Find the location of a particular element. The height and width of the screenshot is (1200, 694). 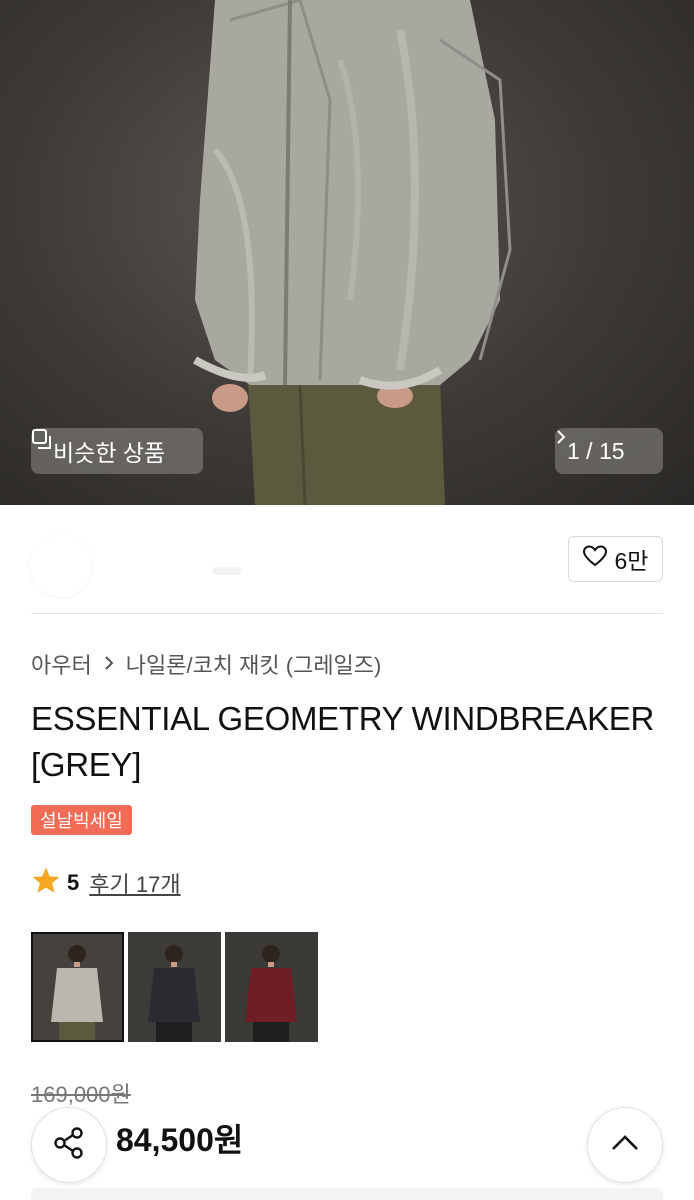

star-icon is located at coordinates (46, 883).